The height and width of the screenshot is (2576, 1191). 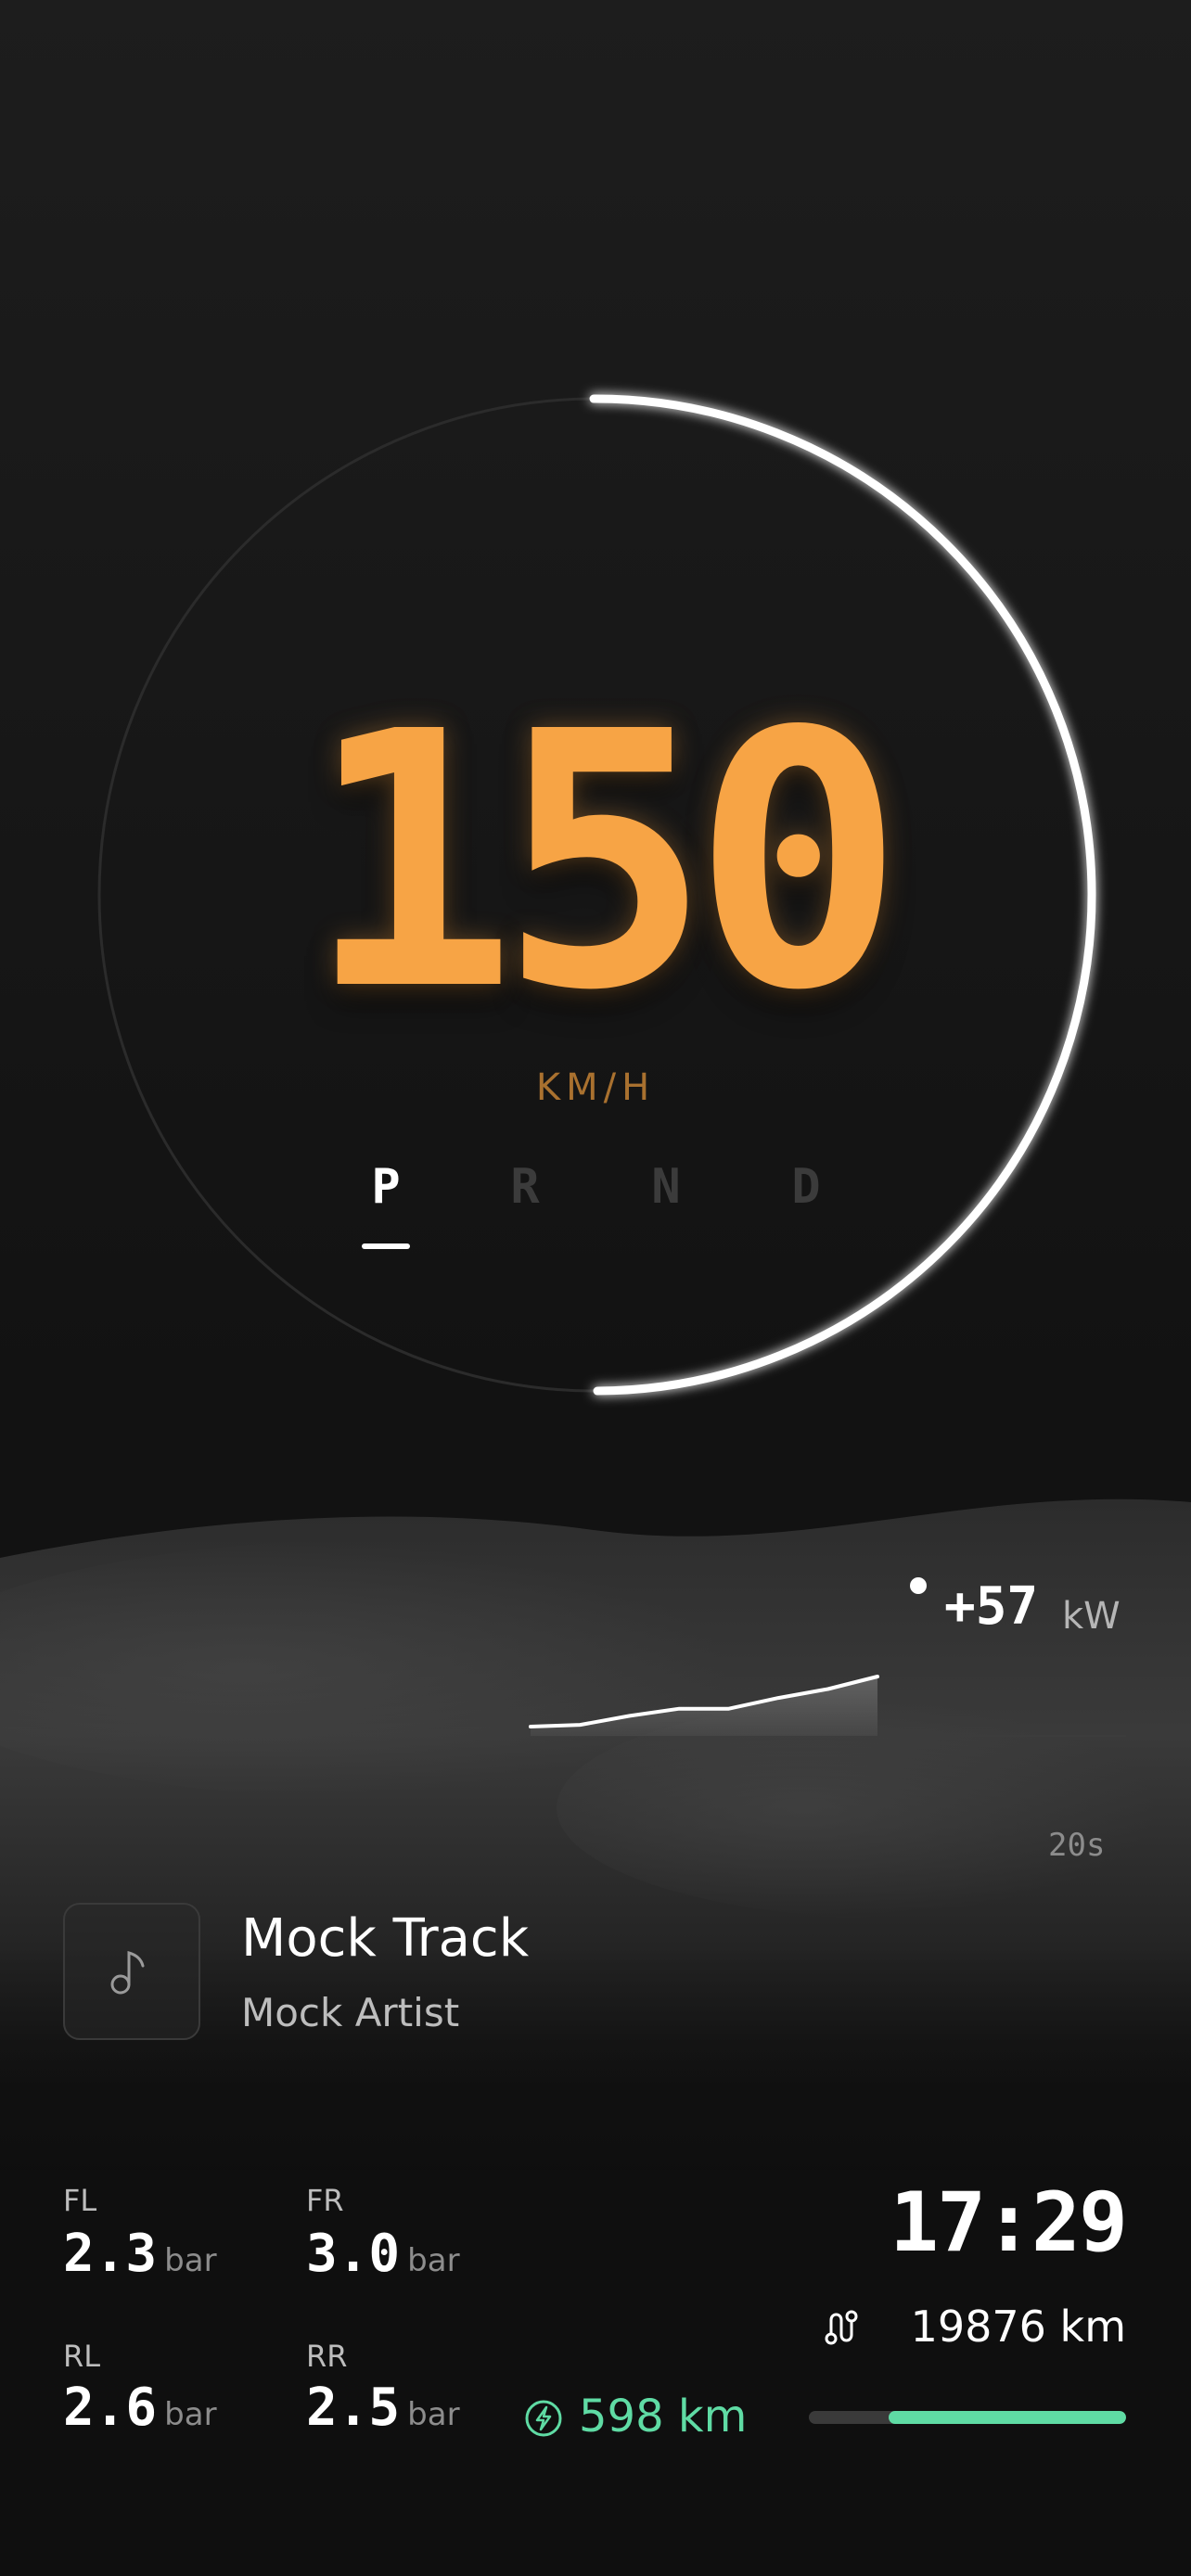 I want to click on range-value: 598 km, so click(x=663, y=2417).